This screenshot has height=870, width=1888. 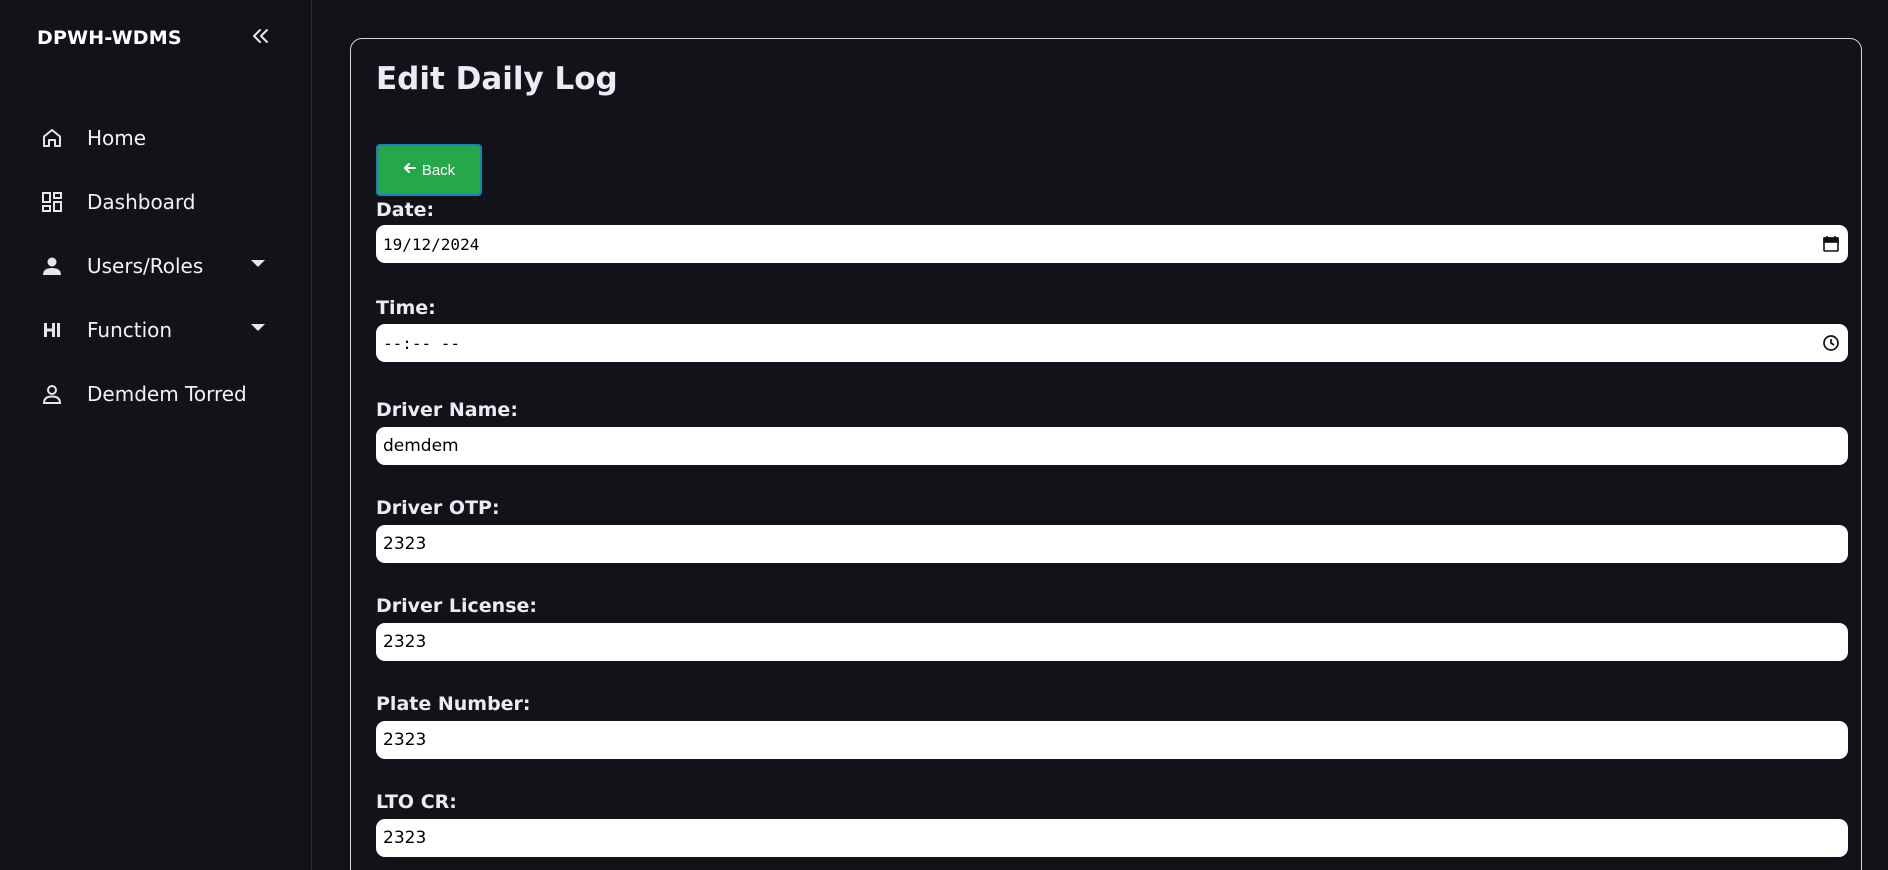 I want to click on time-label: Time:, so click(x=406, y=308).